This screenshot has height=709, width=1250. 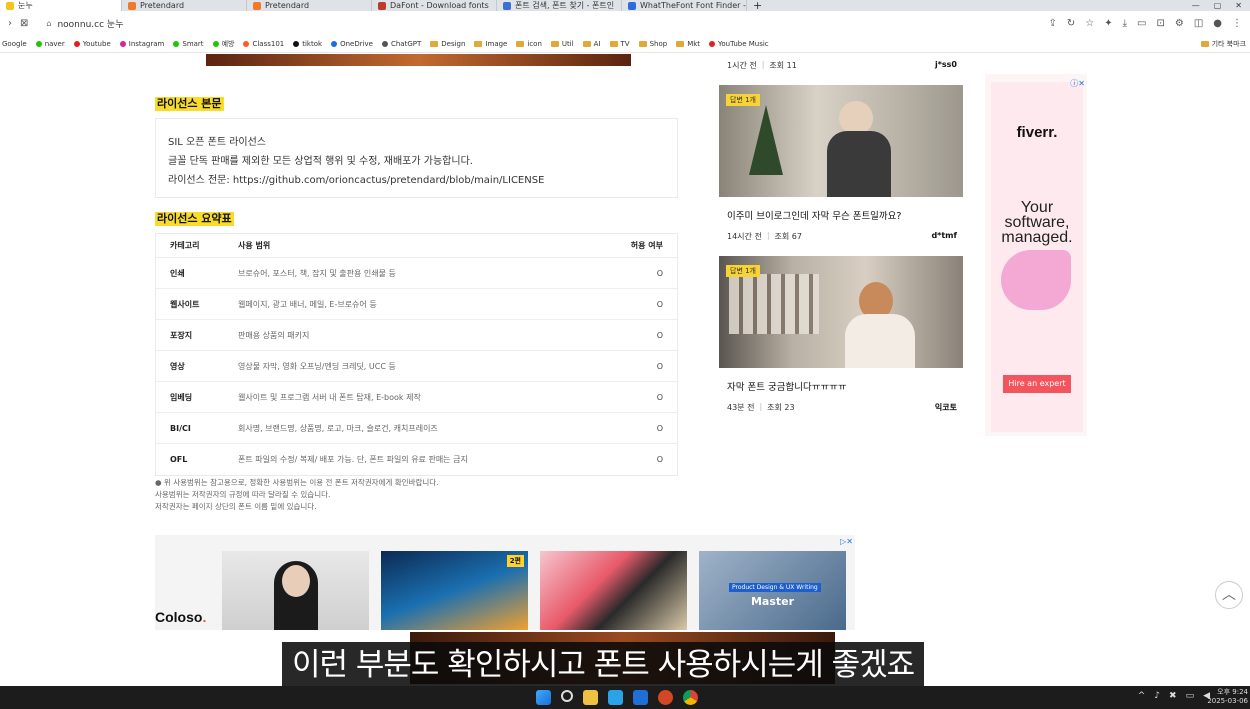 I want to click on app-tray-icon: ✖, so click(x=1173, y=696).